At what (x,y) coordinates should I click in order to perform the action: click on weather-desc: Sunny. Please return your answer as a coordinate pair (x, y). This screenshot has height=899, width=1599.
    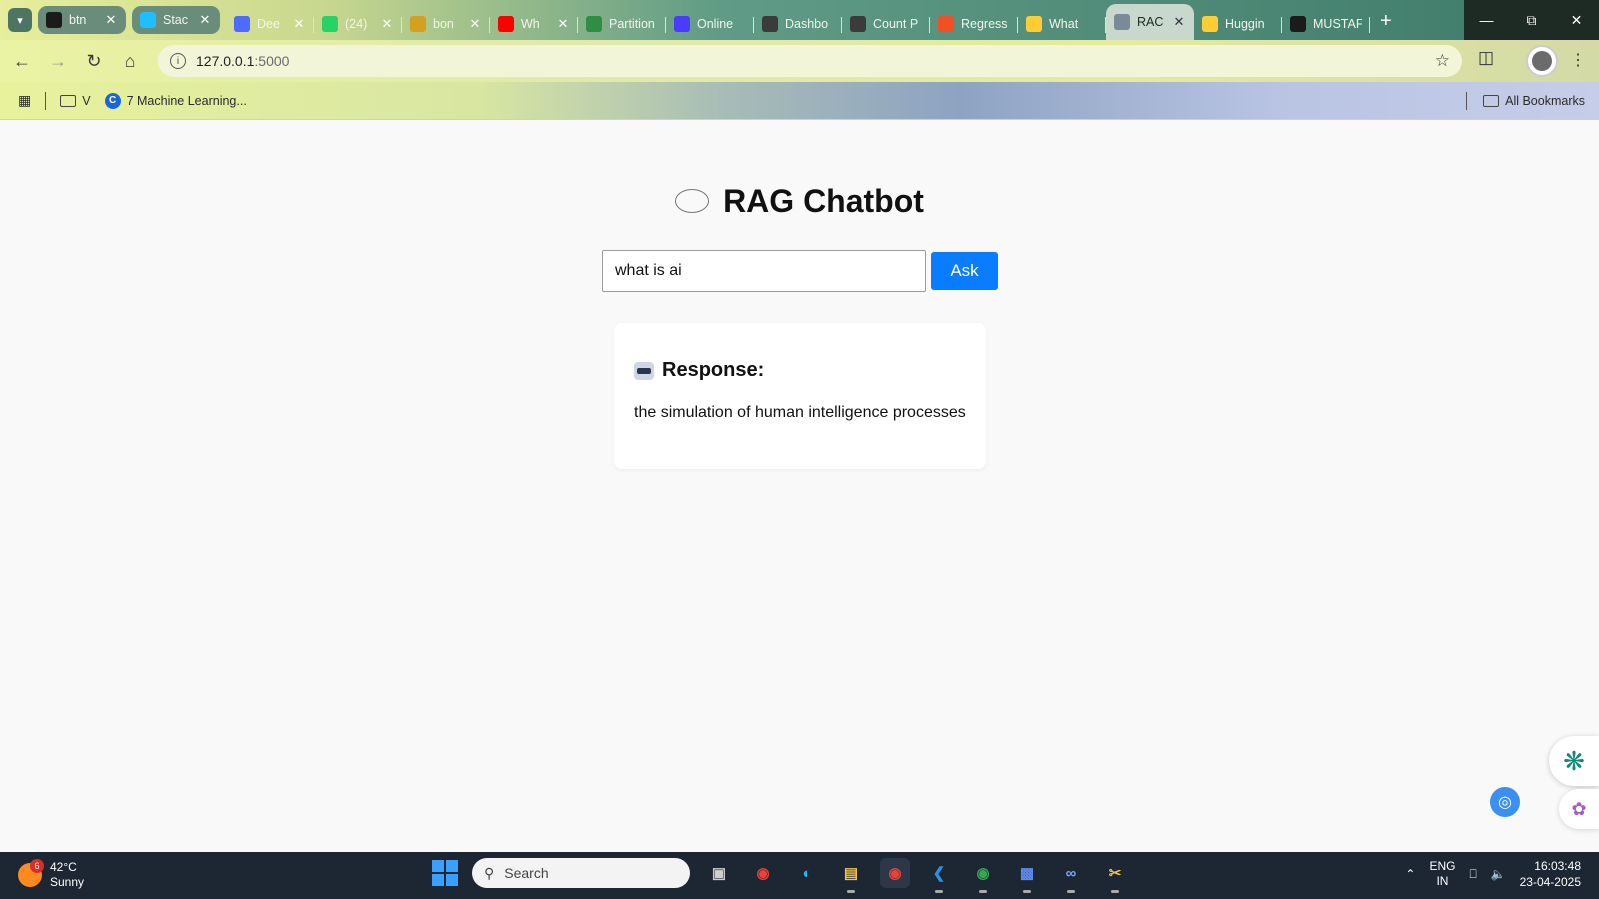
    Looking at the image, I should click on (67, 882).